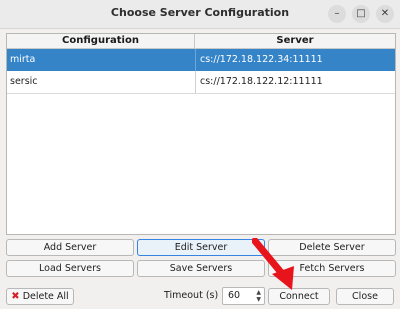 The width and height of the screenshot is (400, 309). What do you see at coordinates (201, 268) in the screenshot?
I see `save-servers-button: Save Servers` at bounding box center [201, 268].